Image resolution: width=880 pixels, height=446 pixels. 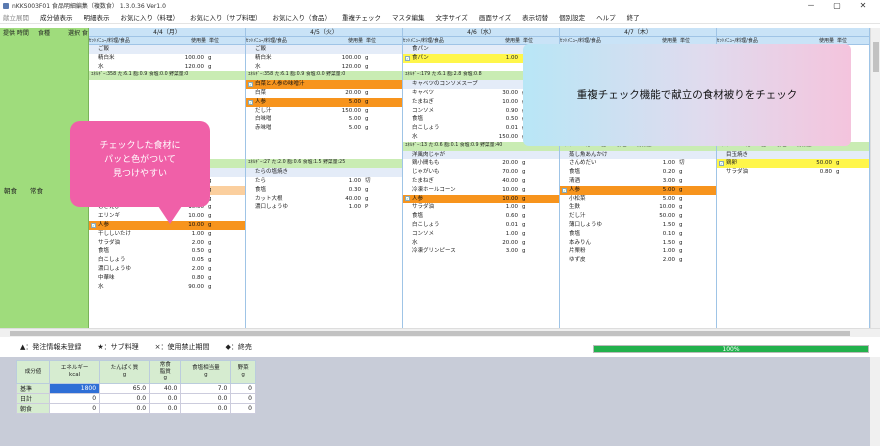 I want to click on dish-row: 蒸し魚あんかけ, so click(x=638, y=155).